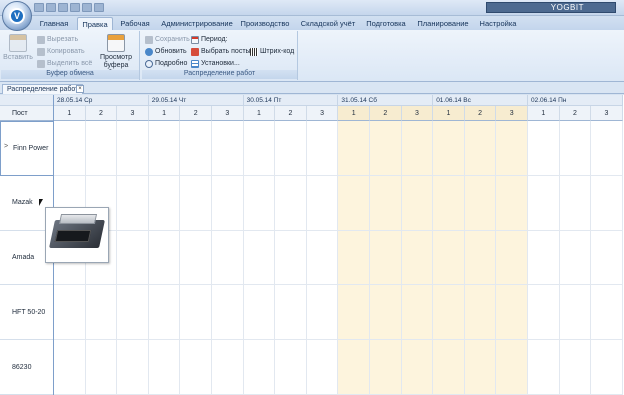 The height and width of the screenshot is (395, 624). I want to click on tab-planning: Планирование, so click(443, 23).